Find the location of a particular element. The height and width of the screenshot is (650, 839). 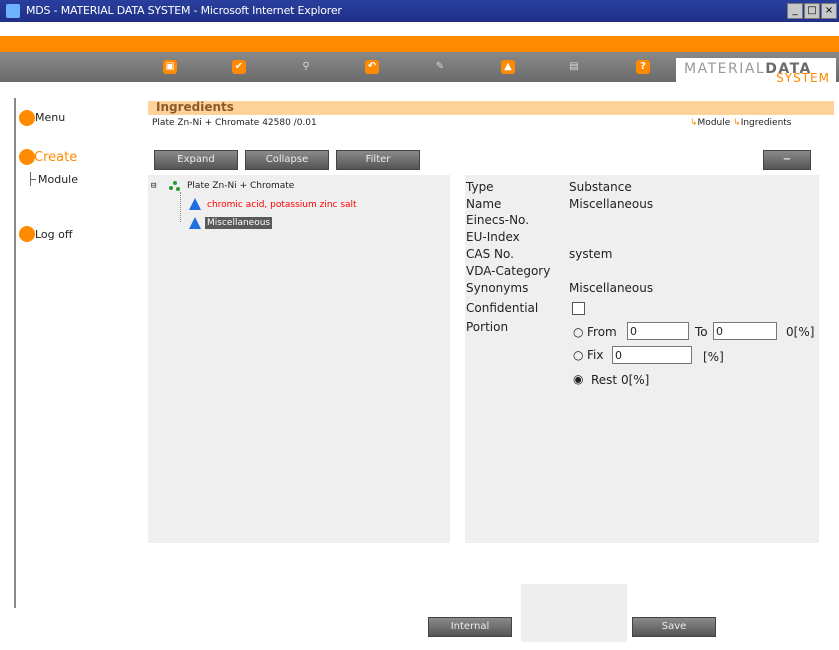

label-cas: CAS No. is located at coordinates (490, 254).